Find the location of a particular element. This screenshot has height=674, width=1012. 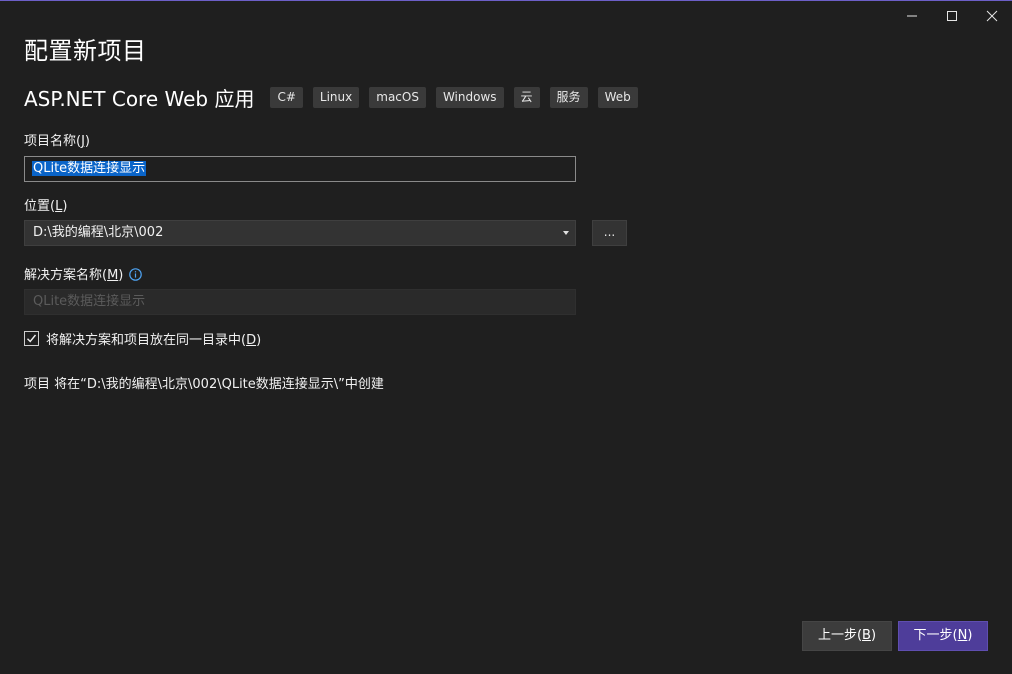

tag-windows: Windows is located at coordinates (469, 97).